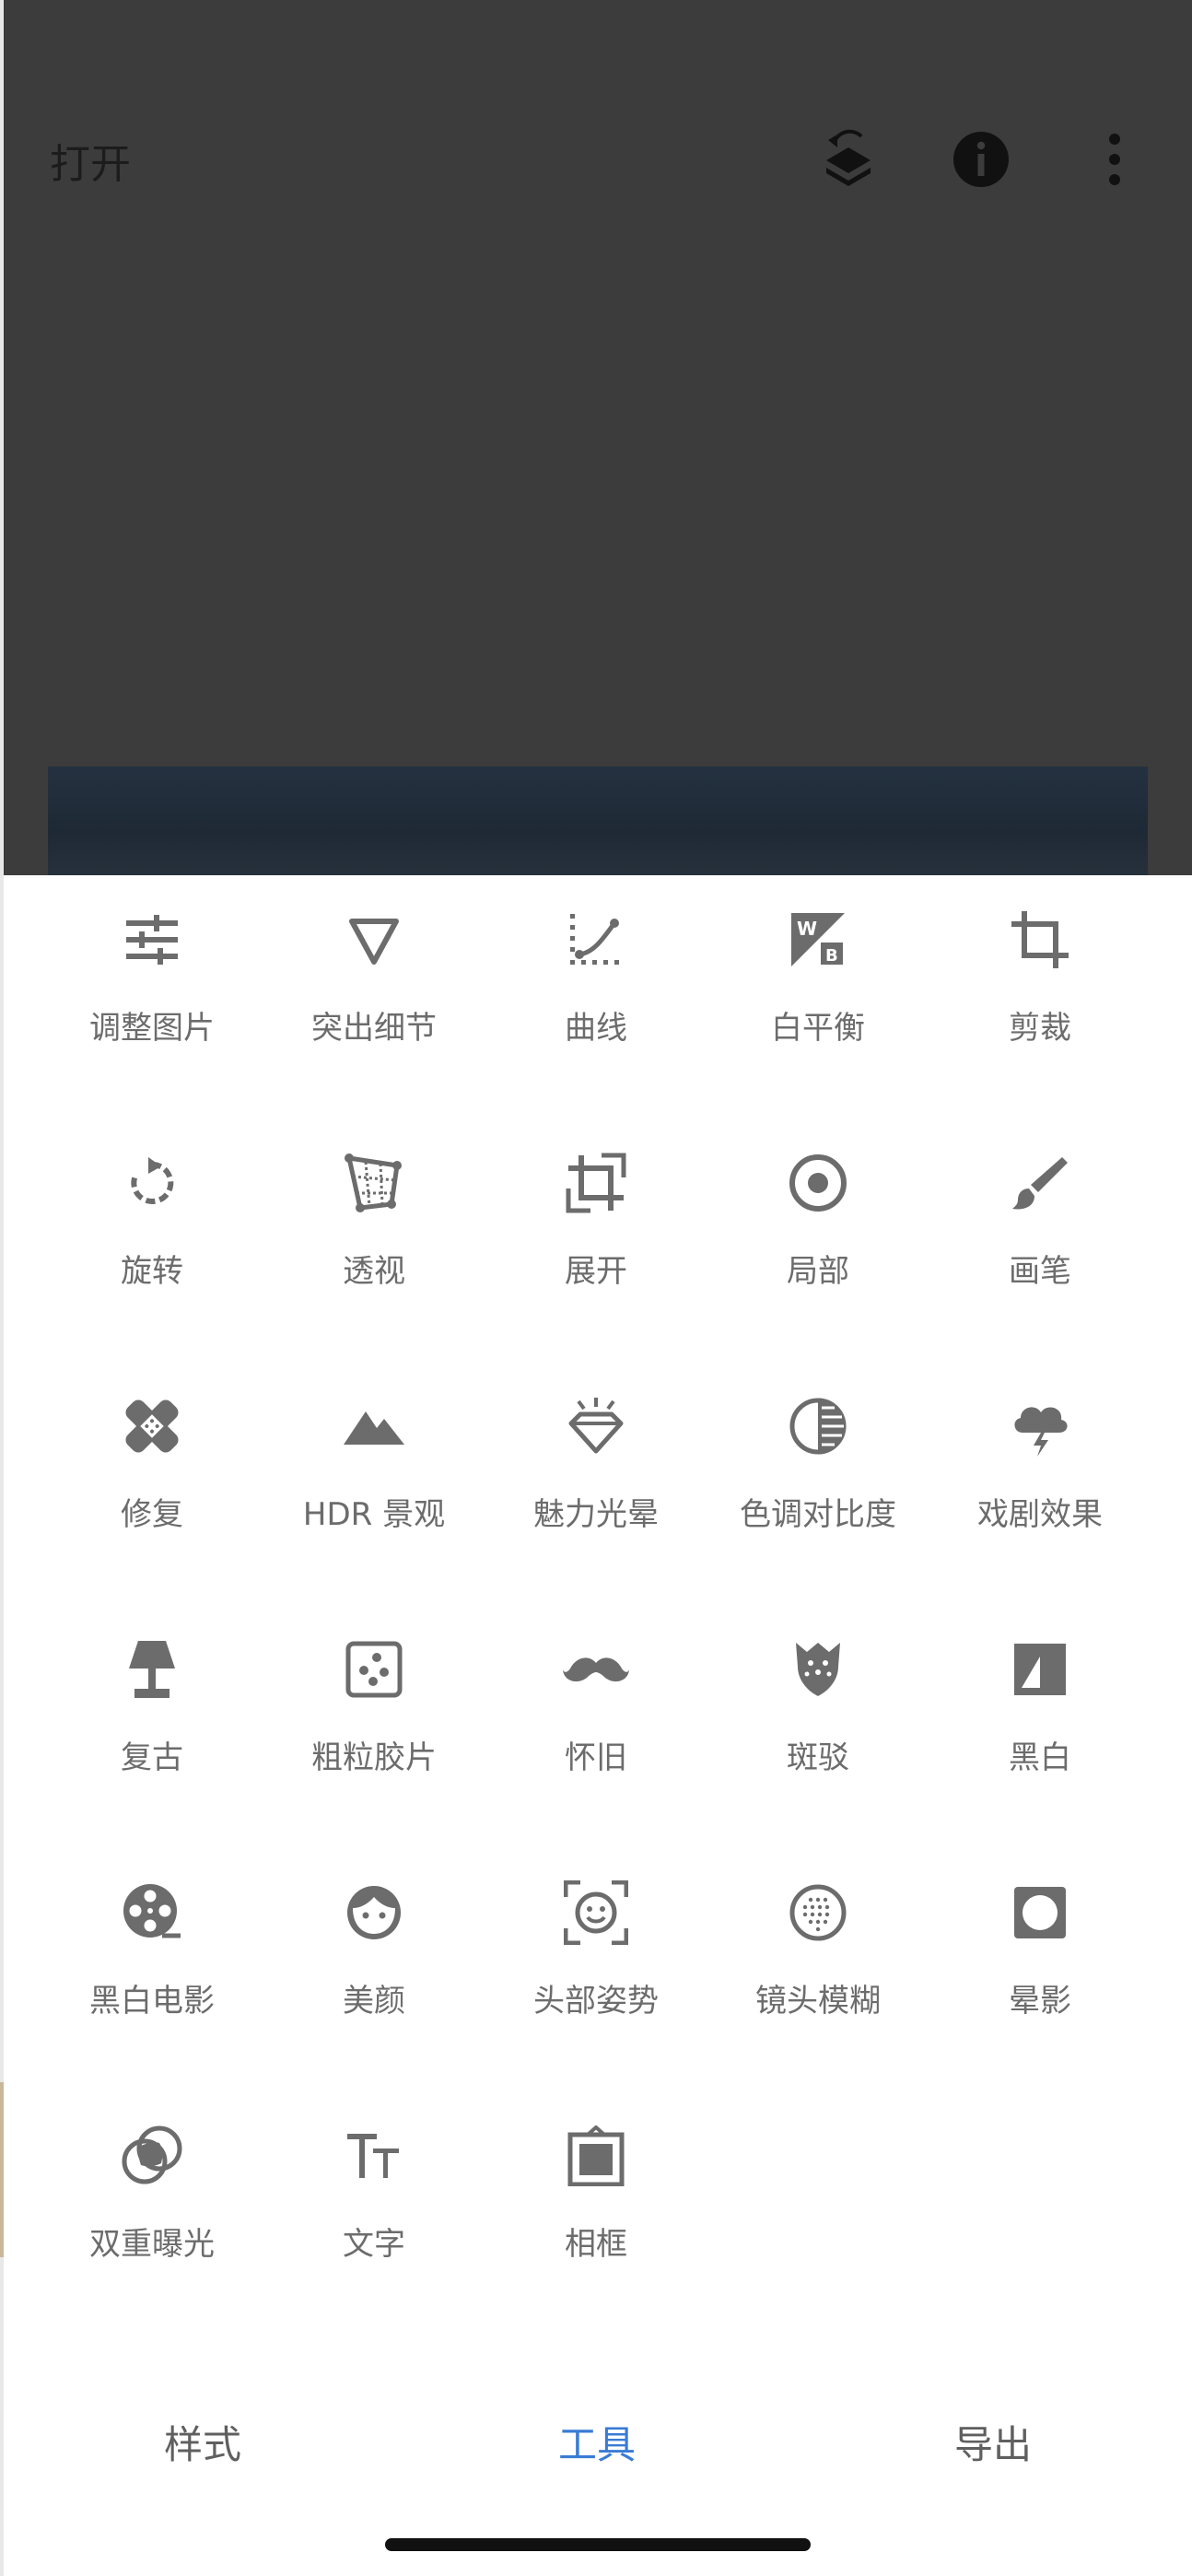 The image size is (1192, 2576). I want to click on tool-label: 黑白电影, so click(152, 2001).